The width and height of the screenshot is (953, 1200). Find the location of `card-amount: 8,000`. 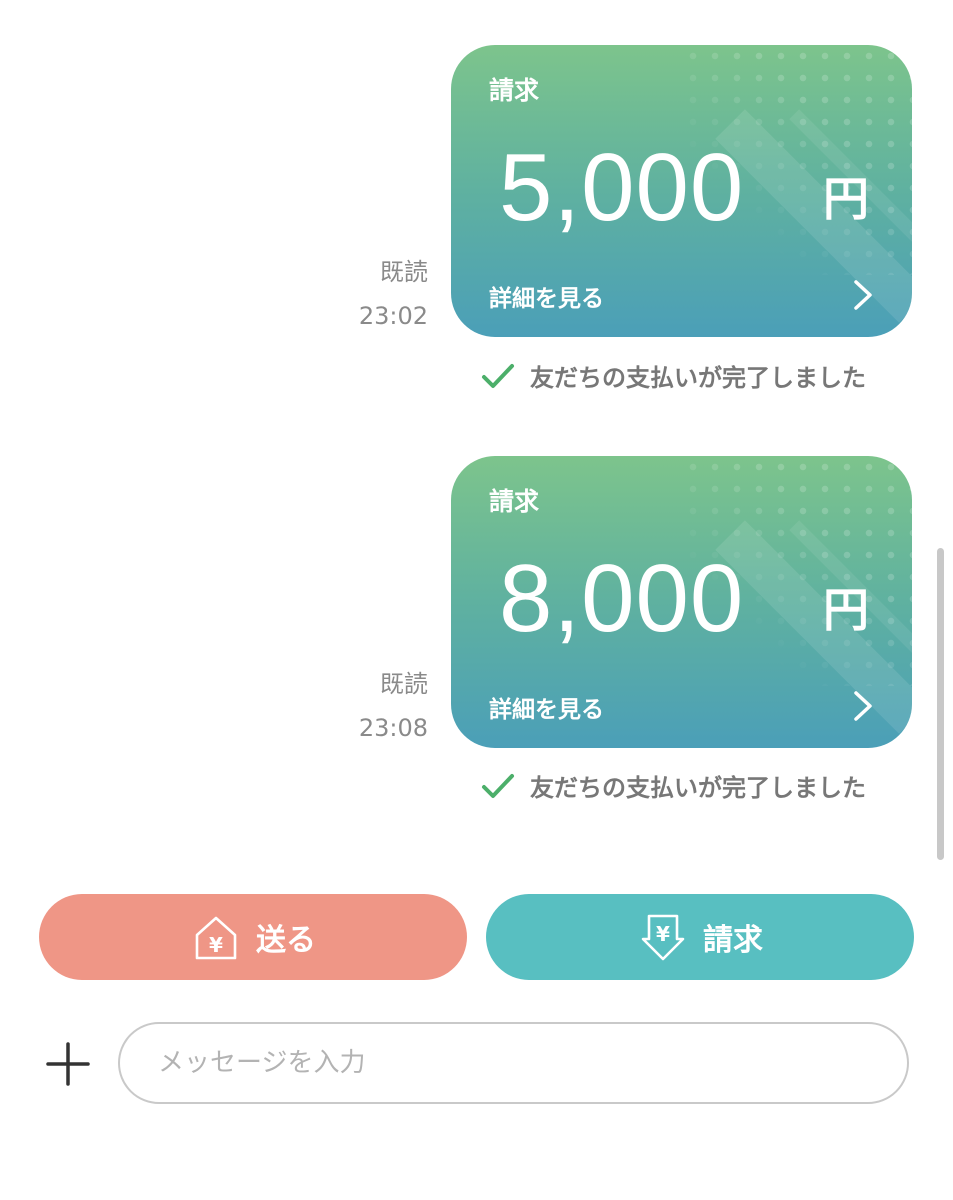

card-amount: 8,000 is located at coordinates (622, 598).